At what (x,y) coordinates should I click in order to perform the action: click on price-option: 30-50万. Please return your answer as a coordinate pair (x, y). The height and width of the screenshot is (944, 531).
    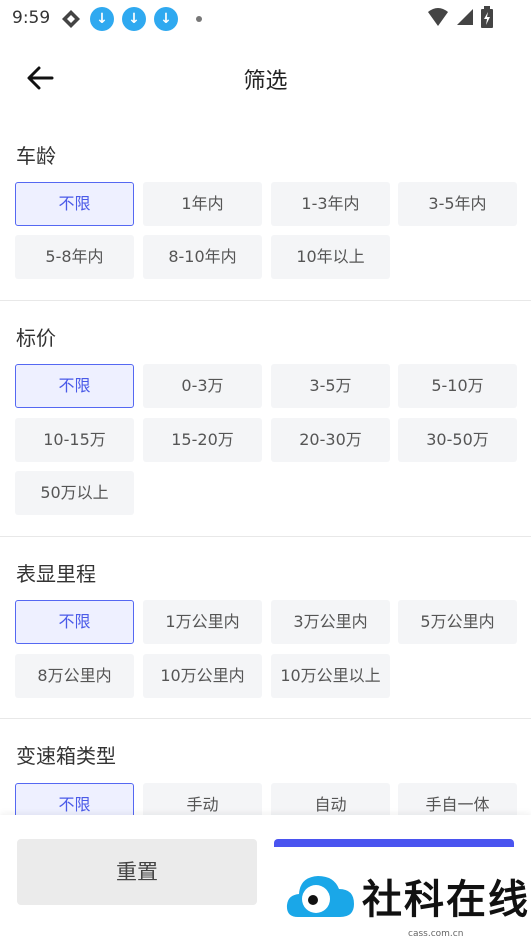
    Looking at the image, I should click on (457, 440).